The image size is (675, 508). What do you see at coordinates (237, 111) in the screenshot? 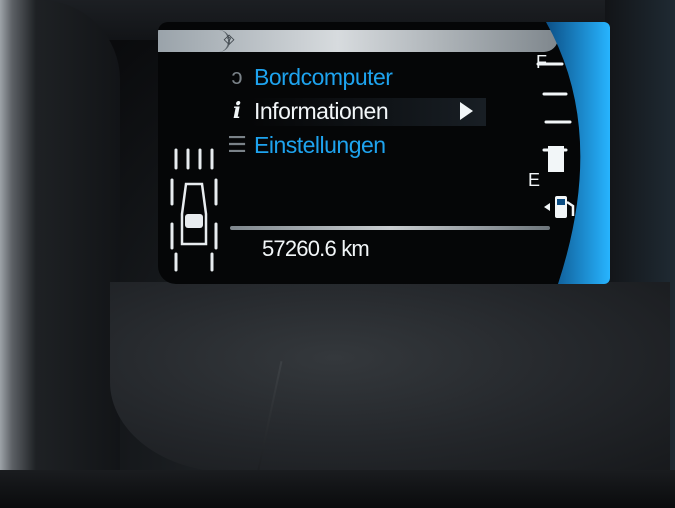
I see `info-icon: i` at bounding box center [237, 111].